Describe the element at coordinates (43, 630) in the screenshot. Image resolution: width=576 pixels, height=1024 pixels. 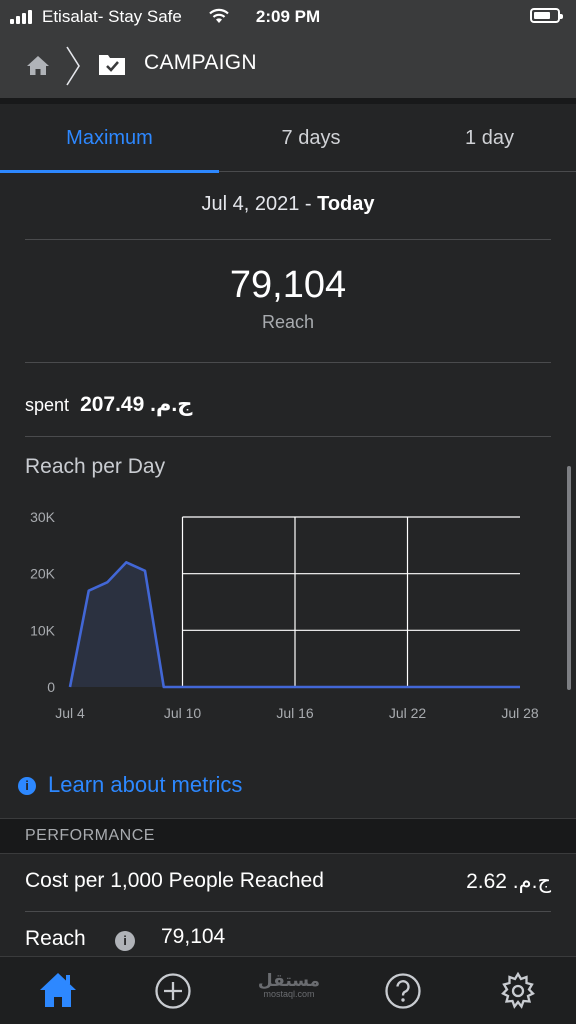
I see `y-tick-label: 10K` at that location.